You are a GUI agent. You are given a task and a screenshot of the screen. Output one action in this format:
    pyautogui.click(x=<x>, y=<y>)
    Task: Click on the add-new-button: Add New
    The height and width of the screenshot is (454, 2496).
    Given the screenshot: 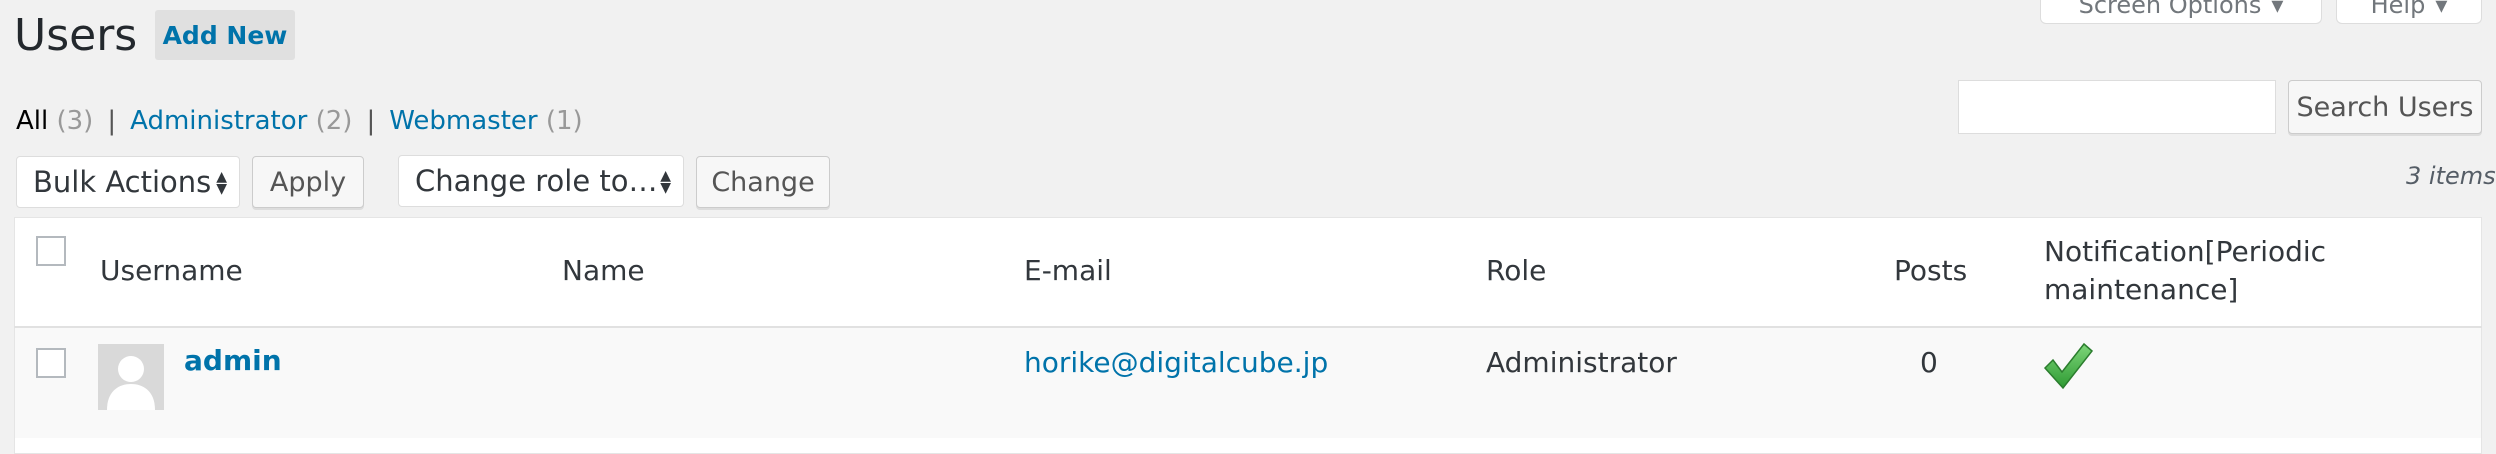 What is the action you would take?
    pyautogui.click(x=225, y=35)
    